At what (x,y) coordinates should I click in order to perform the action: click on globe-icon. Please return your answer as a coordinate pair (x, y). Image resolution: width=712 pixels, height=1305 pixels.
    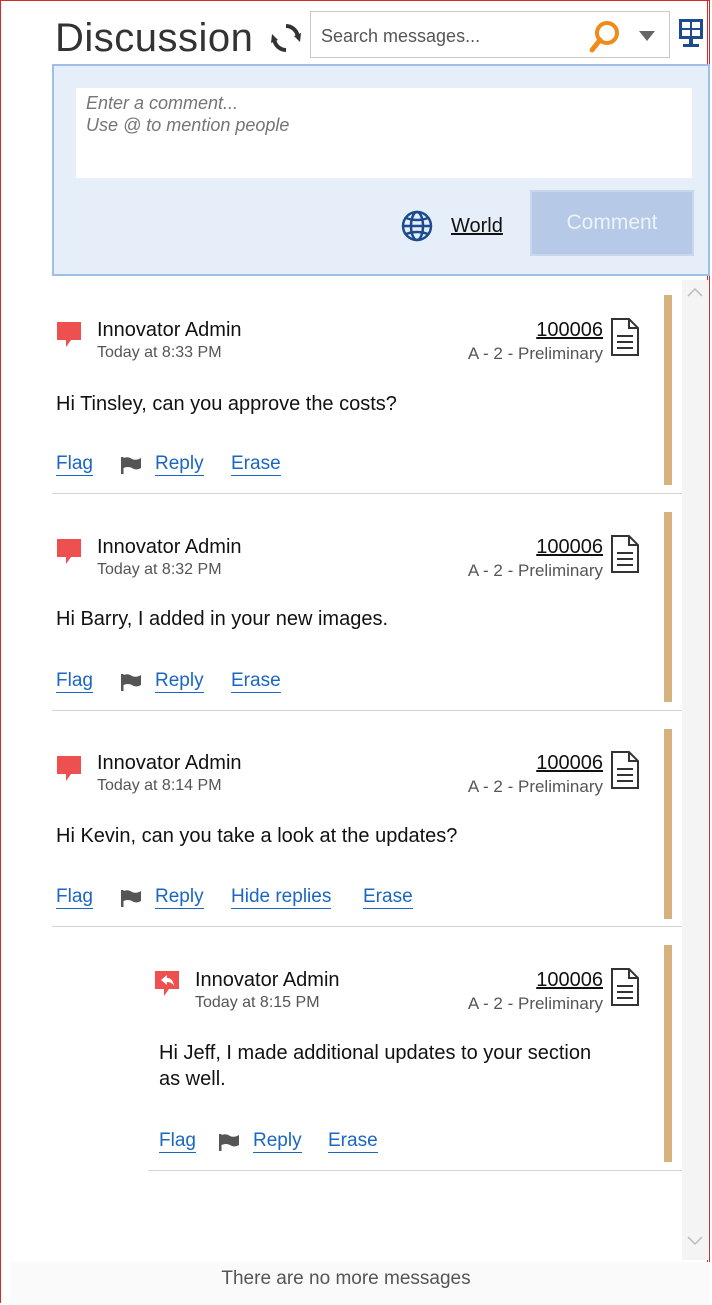
    Looking at the image, I should click on (417, 226).